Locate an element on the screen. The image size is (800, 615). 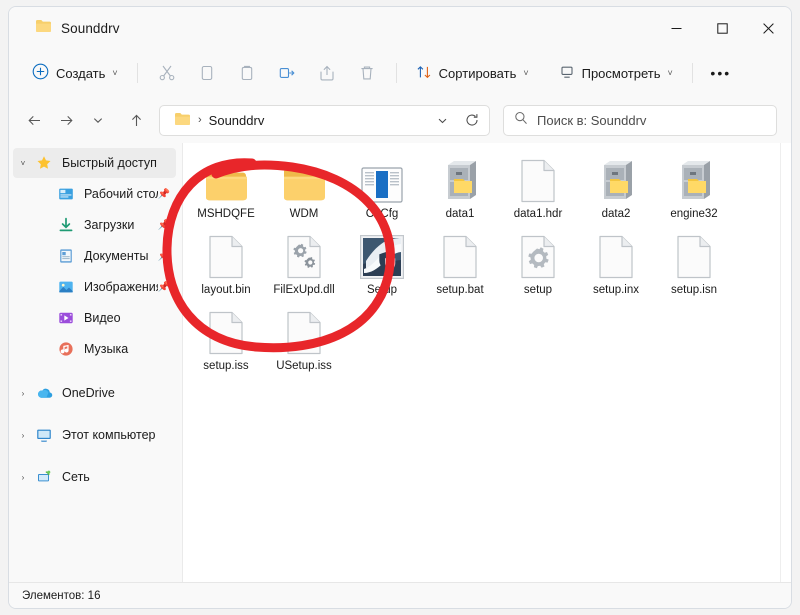
file-tile: engine32 is located at coordinates (694, 187).